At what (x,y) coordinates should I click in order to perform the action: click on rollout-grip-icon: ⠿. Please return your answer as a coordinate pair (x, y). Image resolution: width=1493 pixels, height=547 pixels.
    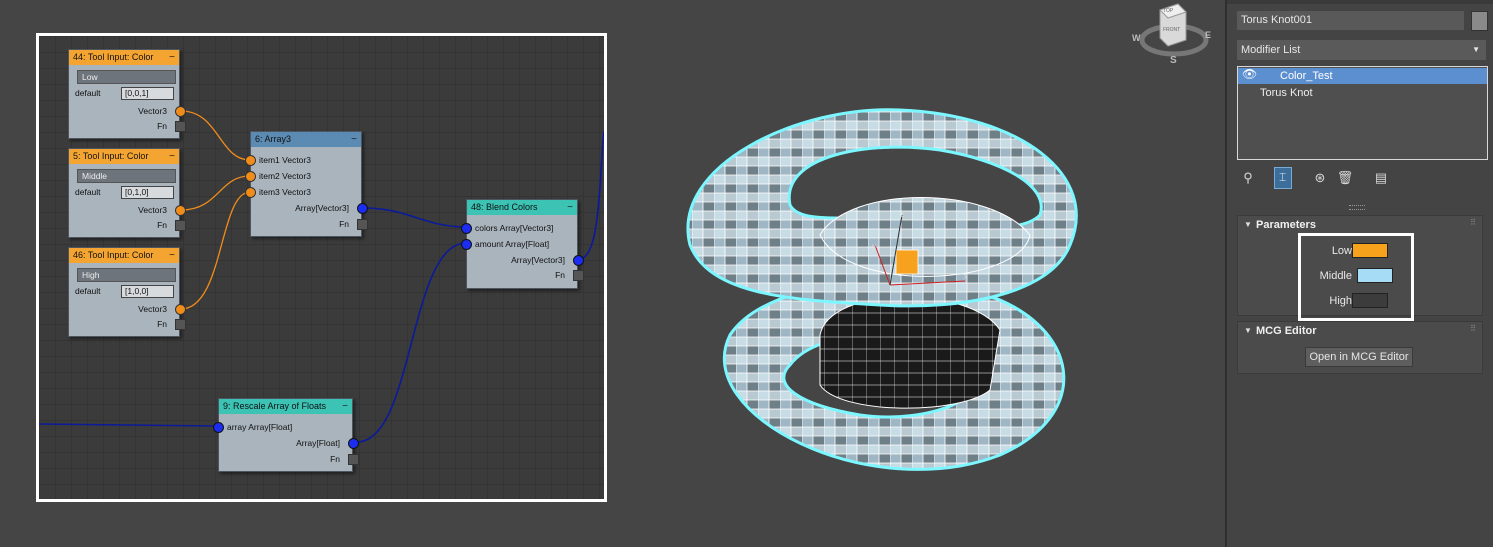
    Looking at the image, I should click on (1473, 222).